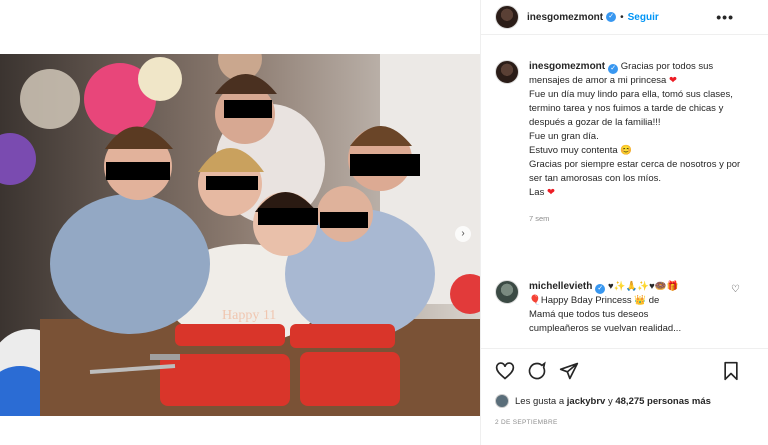  I want to click on commenter-avatar, so click(507, 292).